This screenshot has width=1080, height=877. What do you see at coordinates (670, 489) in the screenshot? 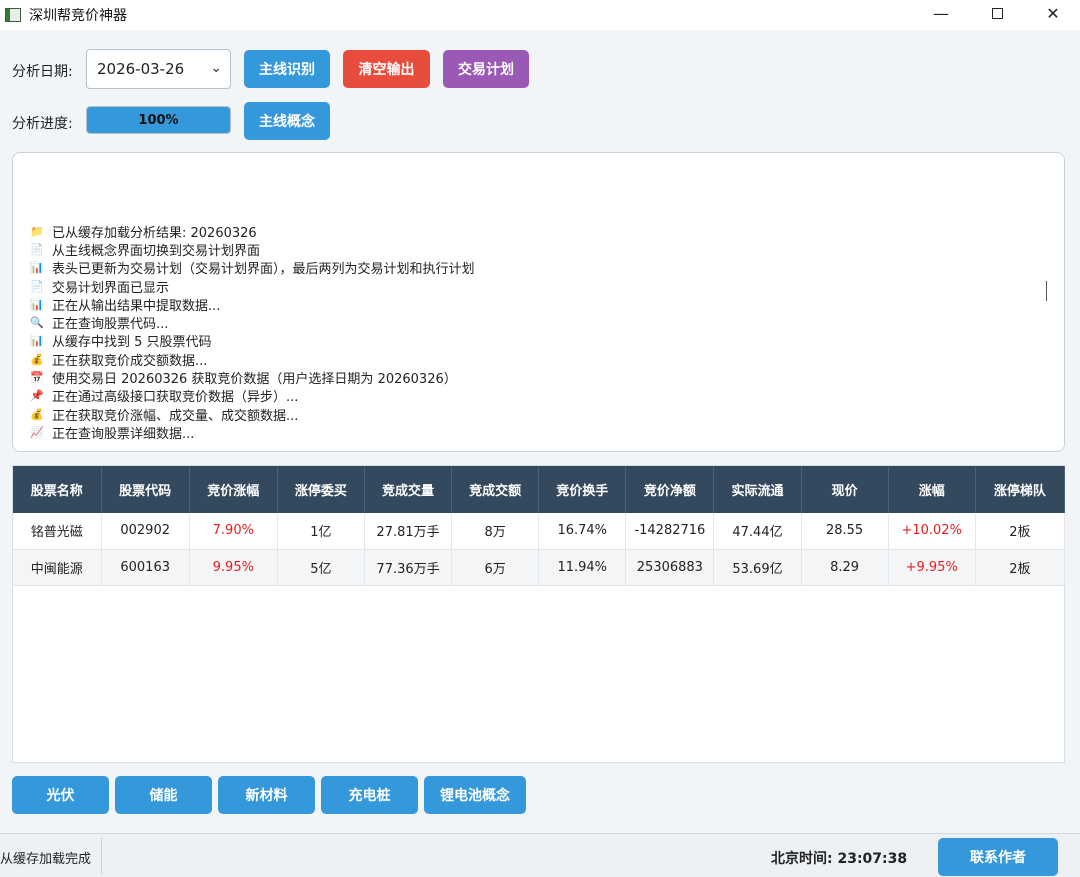
I see `column-header: 竞价净额` at bounding box center [670, 489].